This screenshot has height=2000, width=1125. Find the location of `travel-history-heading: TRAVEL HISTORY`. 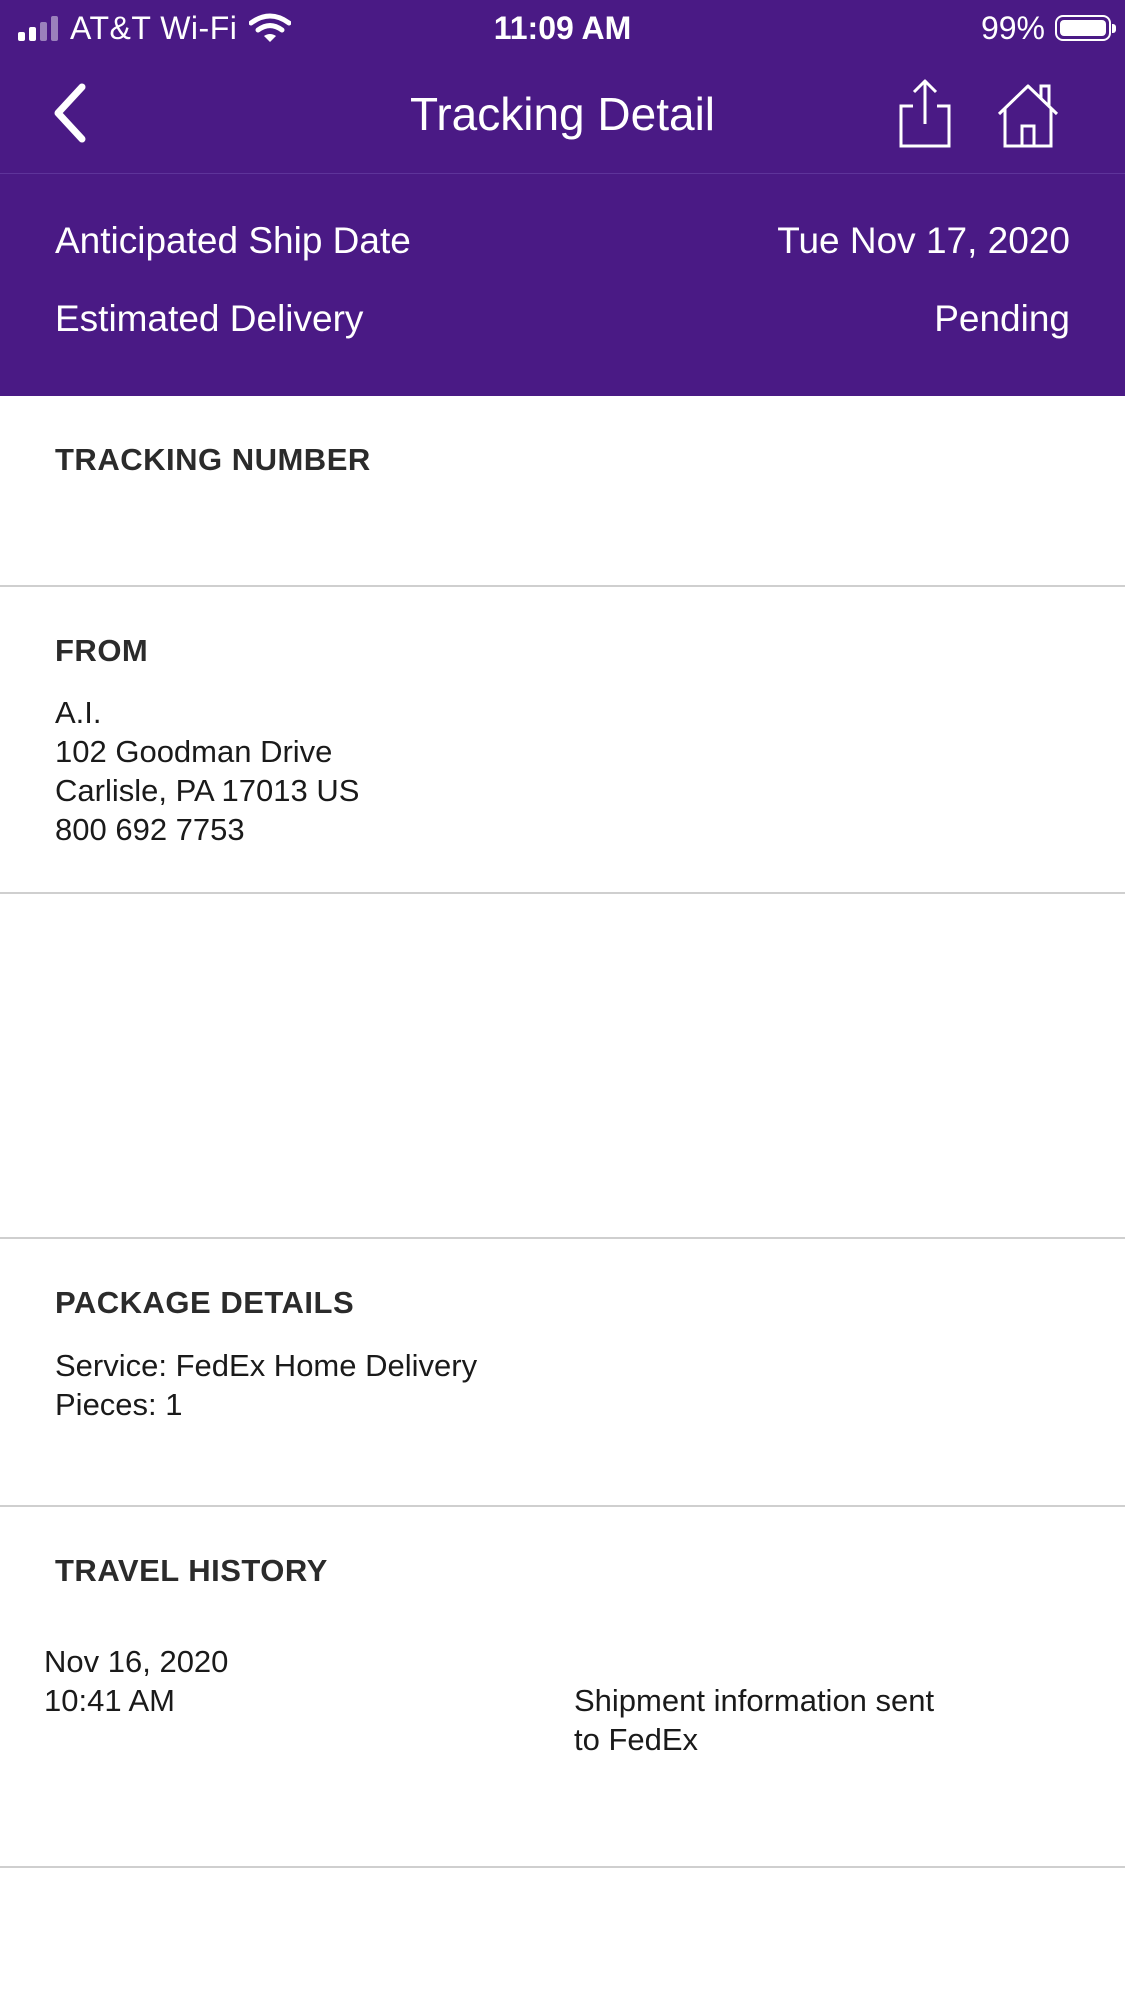

travel-history-heading: TRAVEL HISTORY is located at coordinates (191, 1570).